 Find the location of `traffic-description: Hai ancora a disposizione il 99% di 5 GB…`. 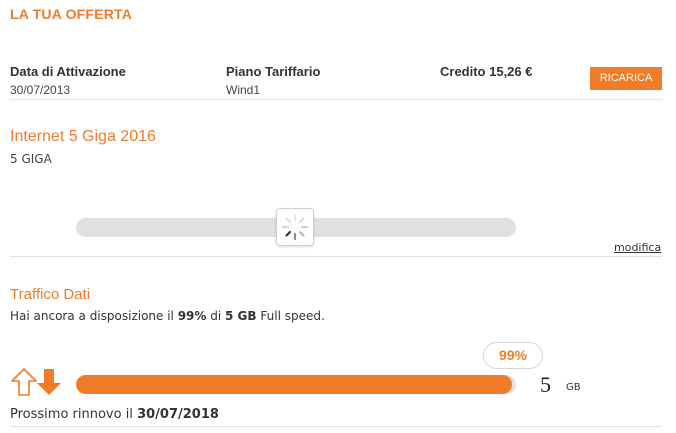

traffic-description: Hai ancora a disposizione il 99% di 5 GB… is located at coordinates (167, 316).